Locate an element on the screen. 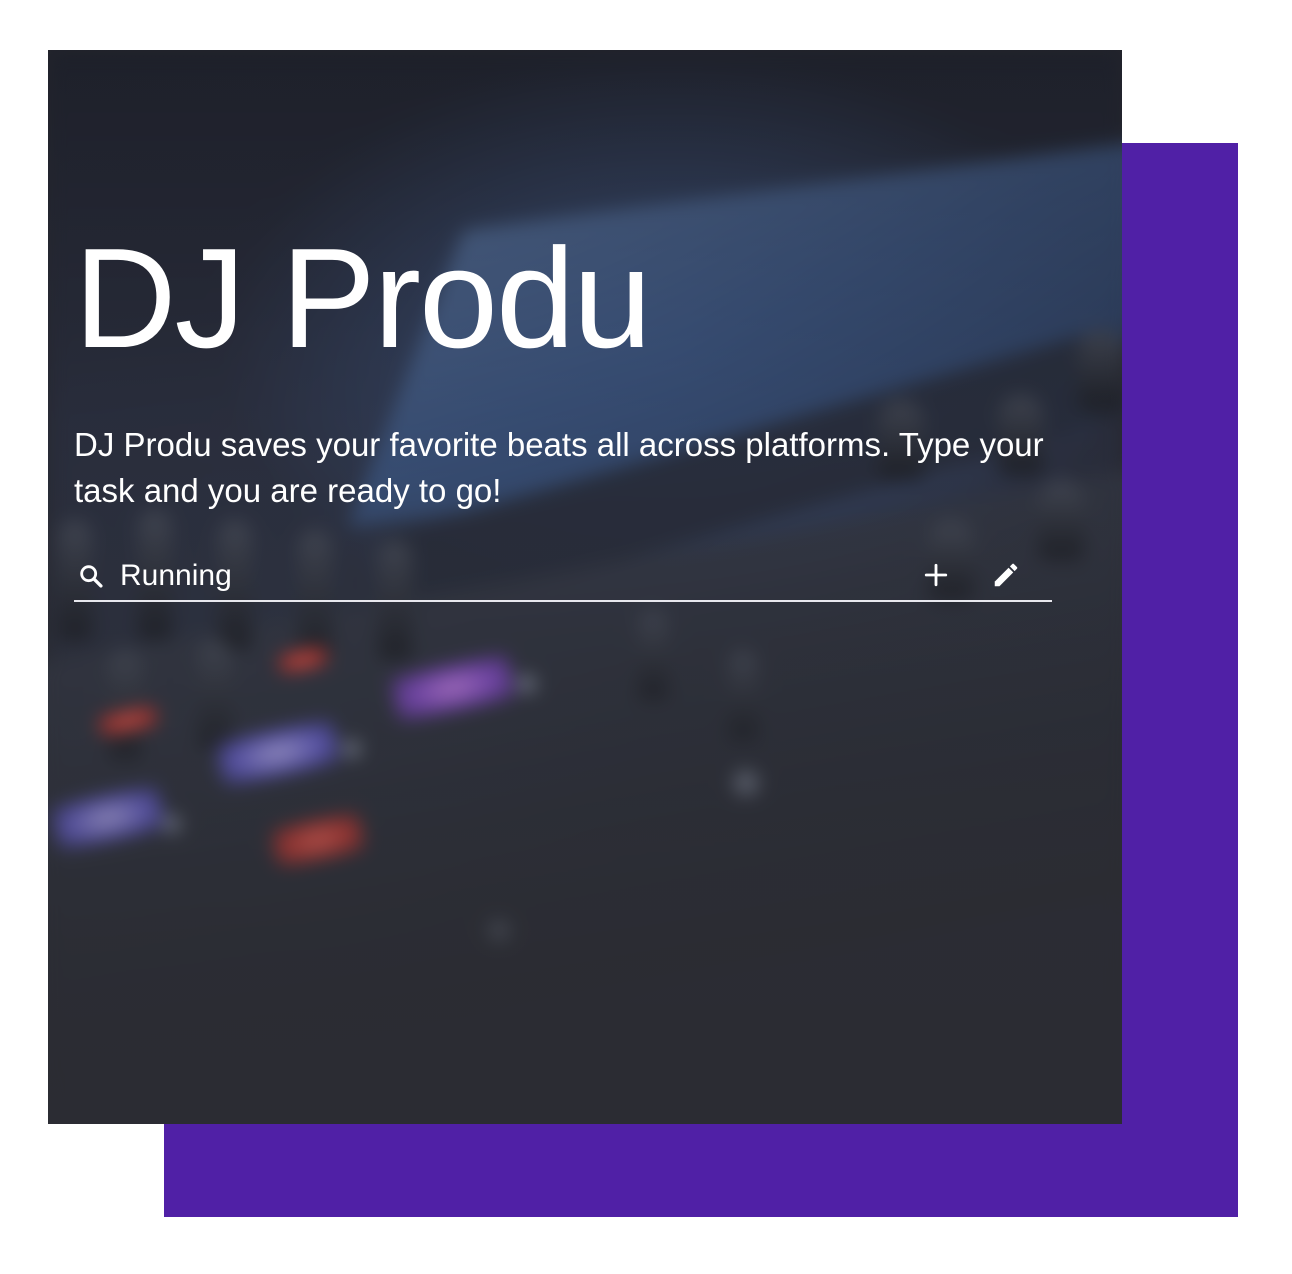  pencil-icon is located at coordinates (1006, 576).